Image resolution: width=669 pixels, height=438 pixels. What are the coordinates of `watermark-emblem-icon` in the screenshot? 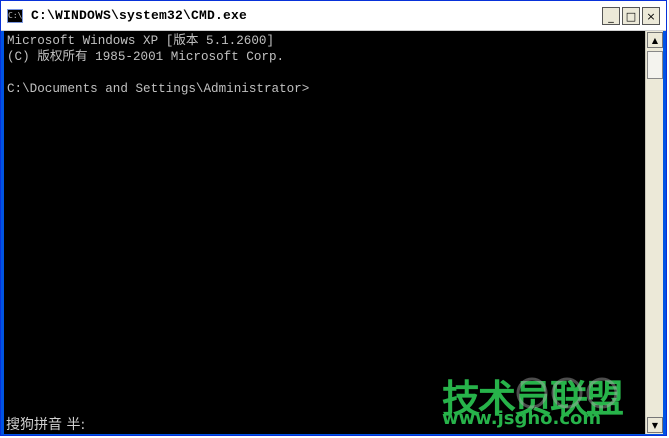 It's located at (567, 393).